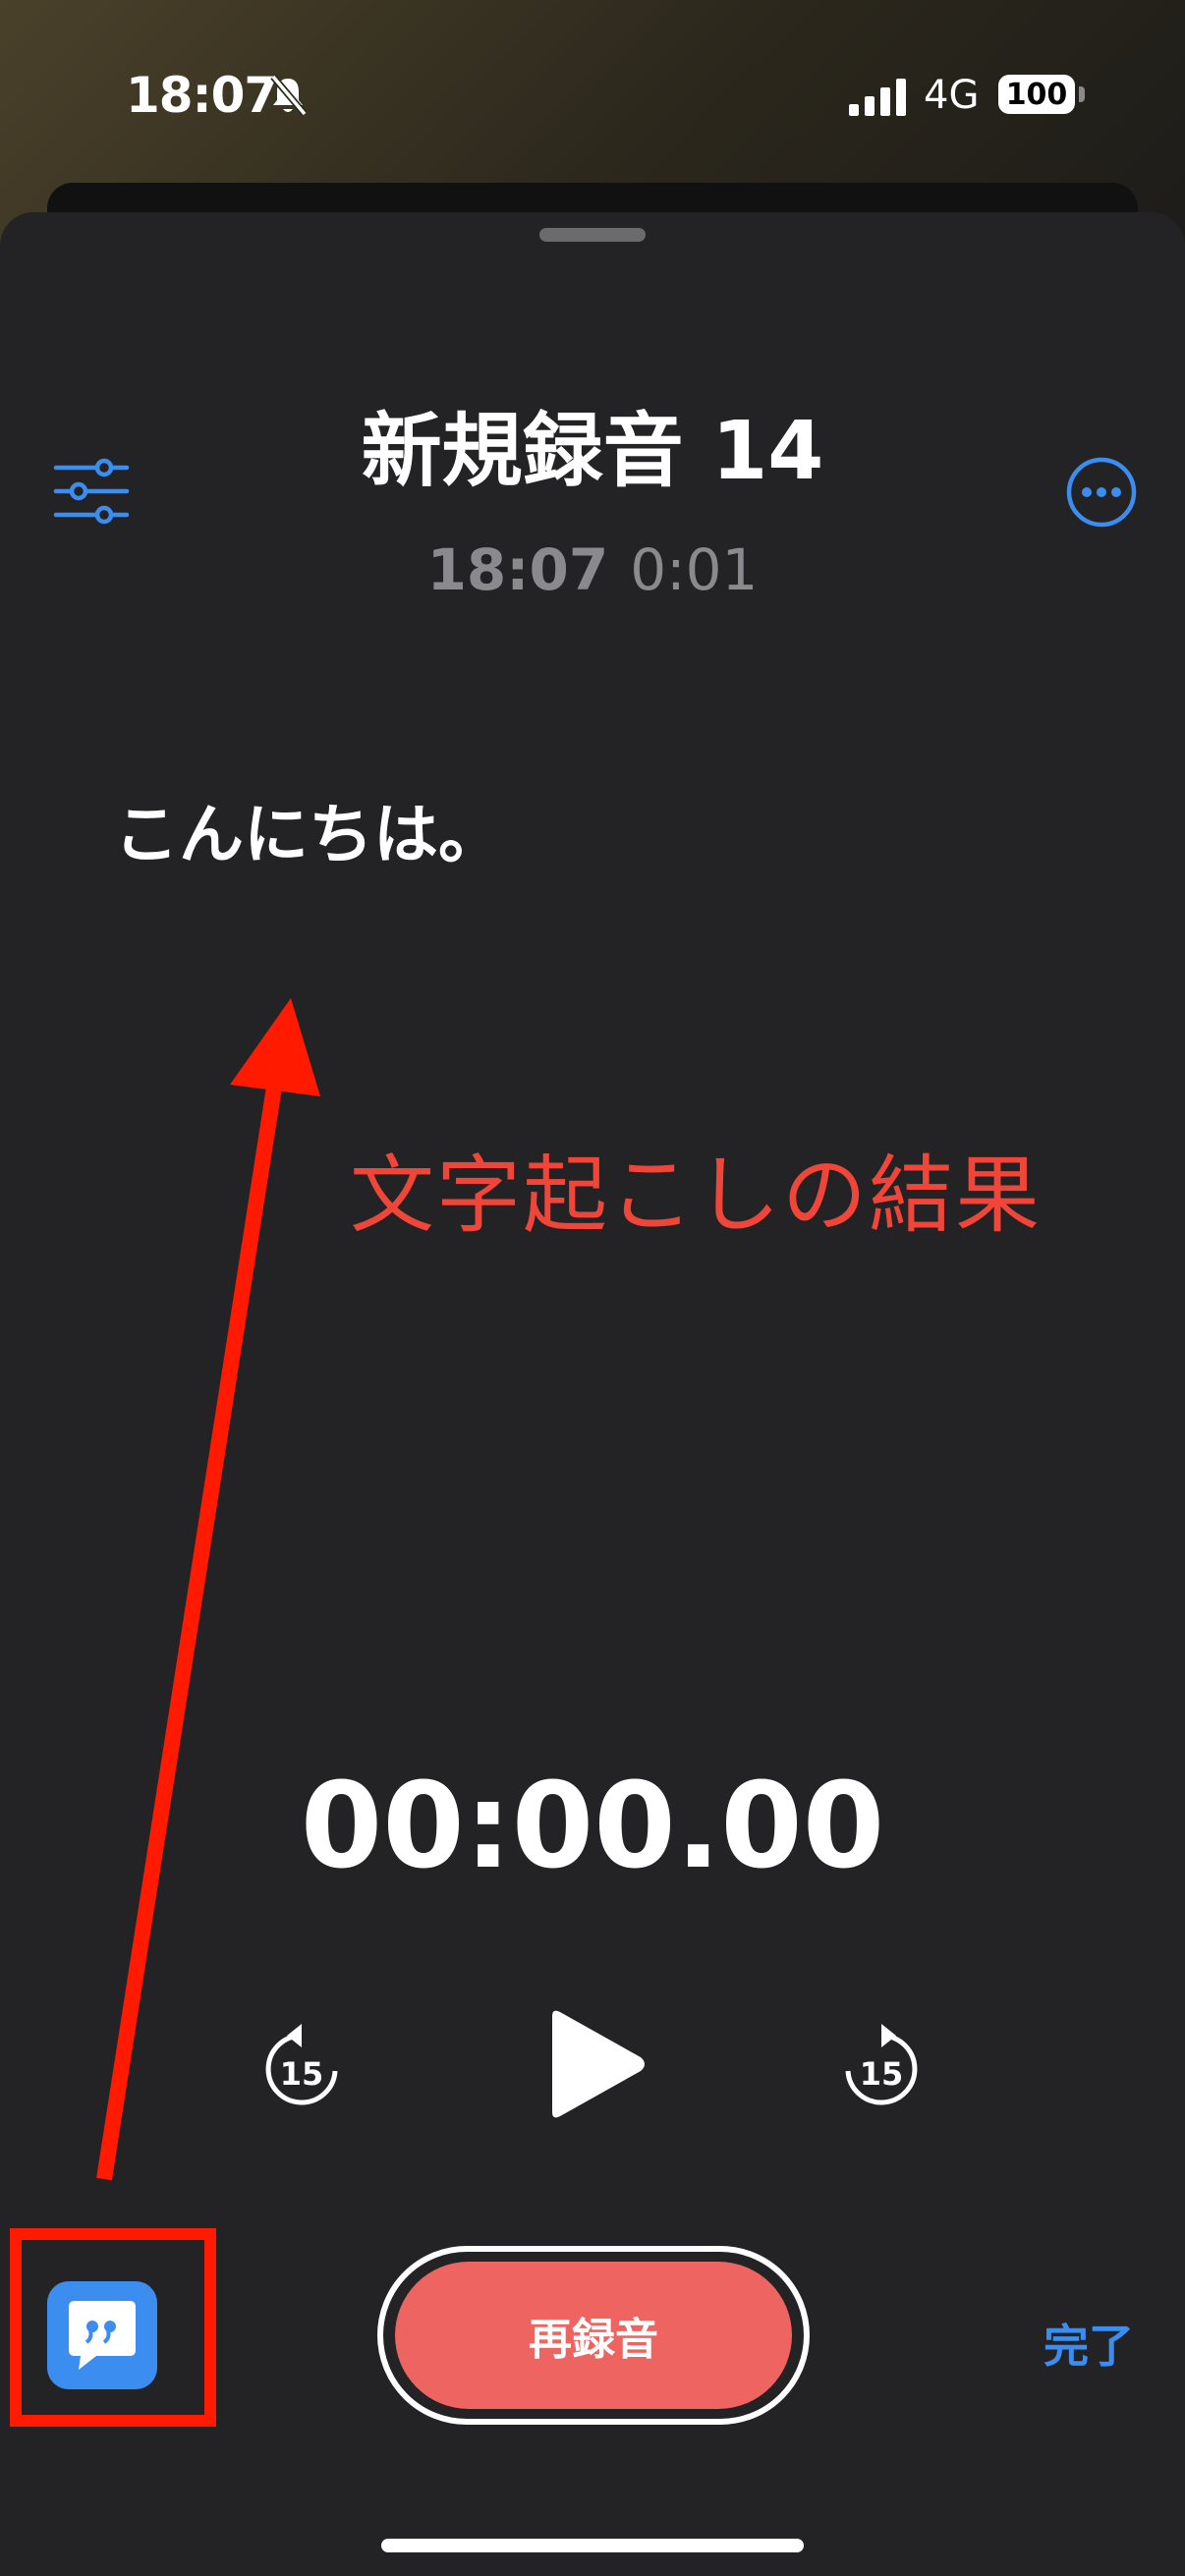 This screenshot has width=1185, height=2576. Describe the element at coordinates (878, 97) in the screenshot. I see `signal-icon` at that location.